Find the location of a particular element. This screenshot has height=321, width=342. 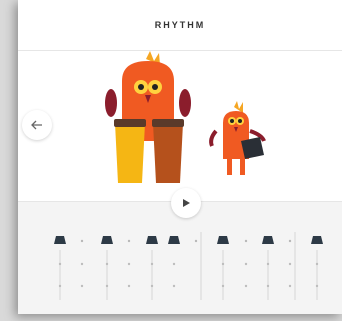

beat-row-dots is located at coordinates (188, 275).